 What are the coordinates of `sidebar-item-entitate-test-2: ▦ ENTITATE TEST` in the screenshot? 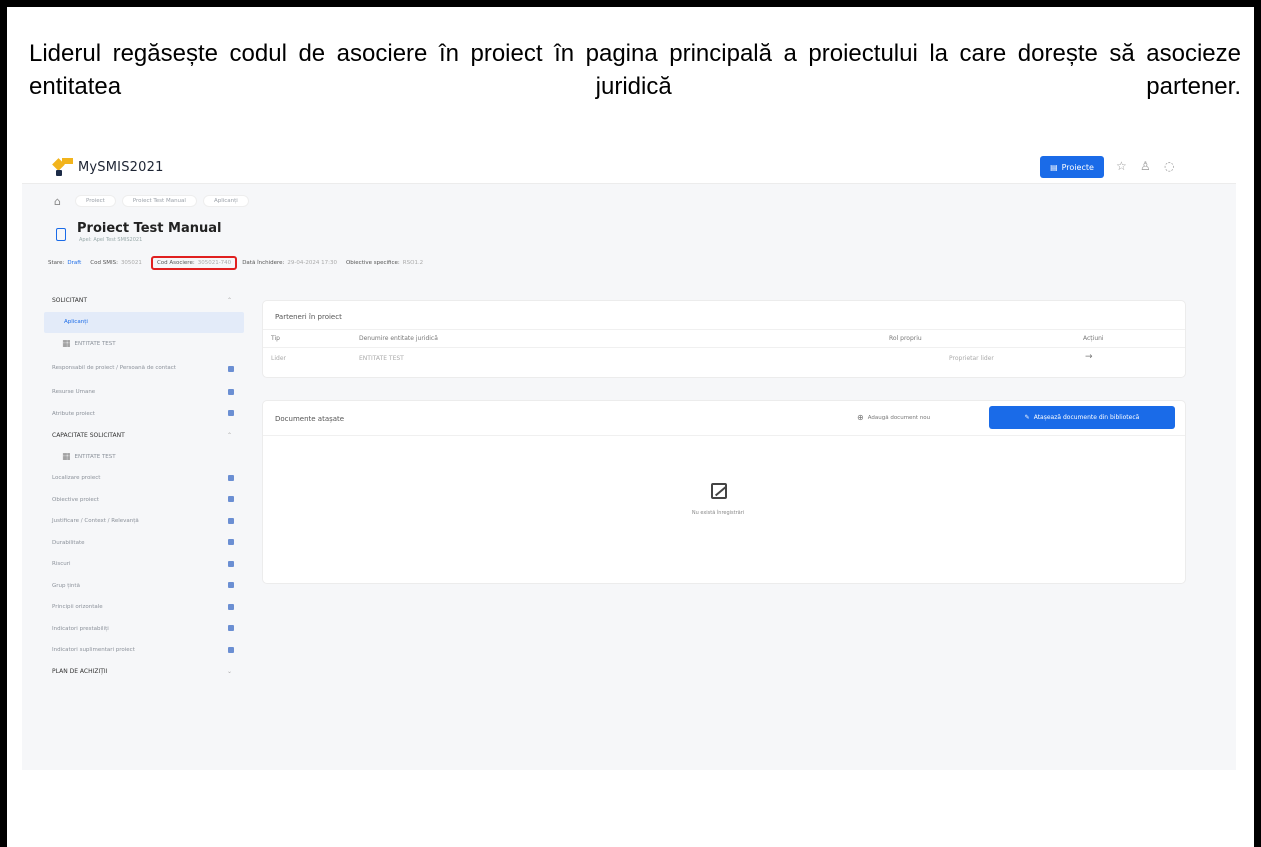 It's located at (144, 457).